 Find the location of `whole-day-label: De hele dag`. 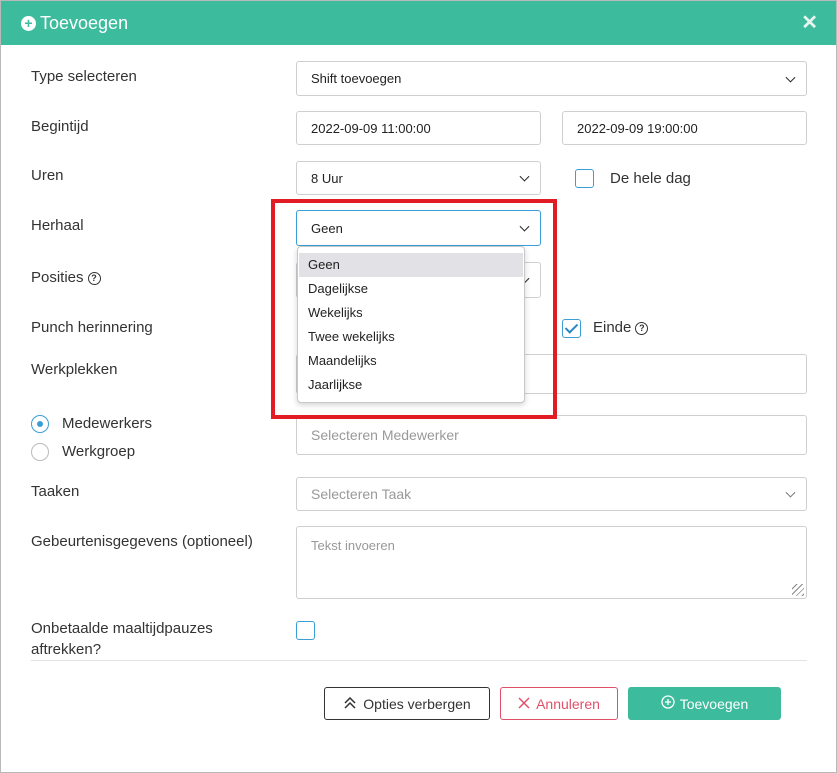

whole-day-label: De hele dag is located at coordinates (650, 178).